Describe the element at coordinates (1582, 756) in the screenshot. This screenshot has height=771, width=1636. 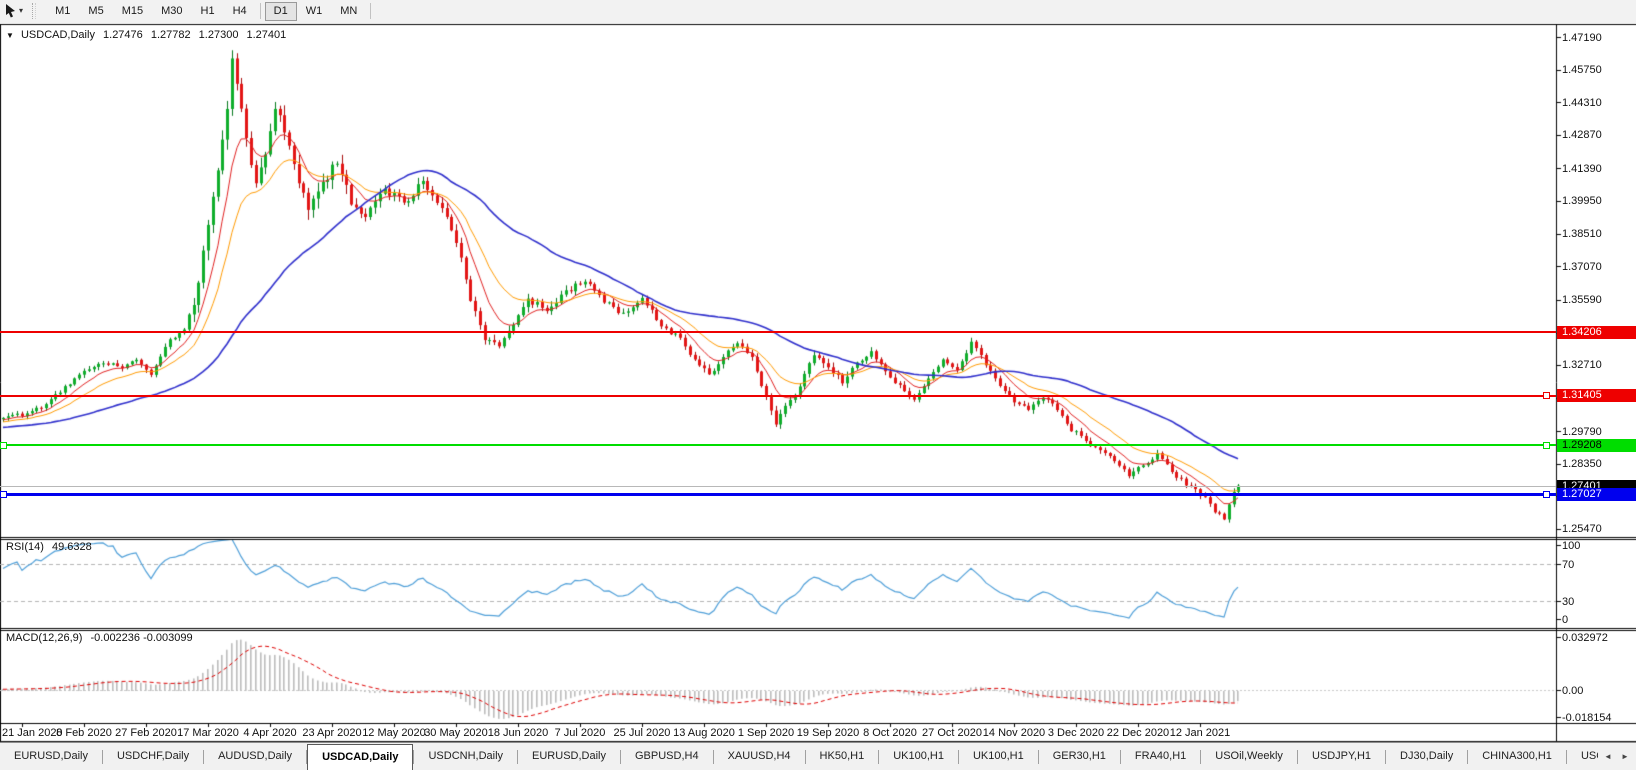
I see `tab-usoil-: USOil,` at that location.